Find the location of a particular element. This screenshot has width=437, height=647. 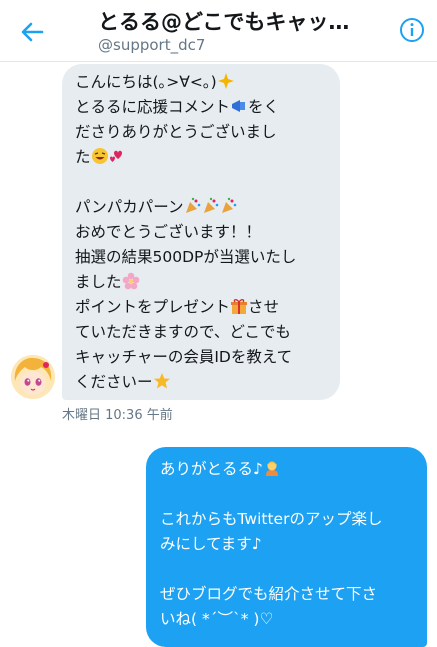

sparkles-icon is located at coordinates (225, 81).